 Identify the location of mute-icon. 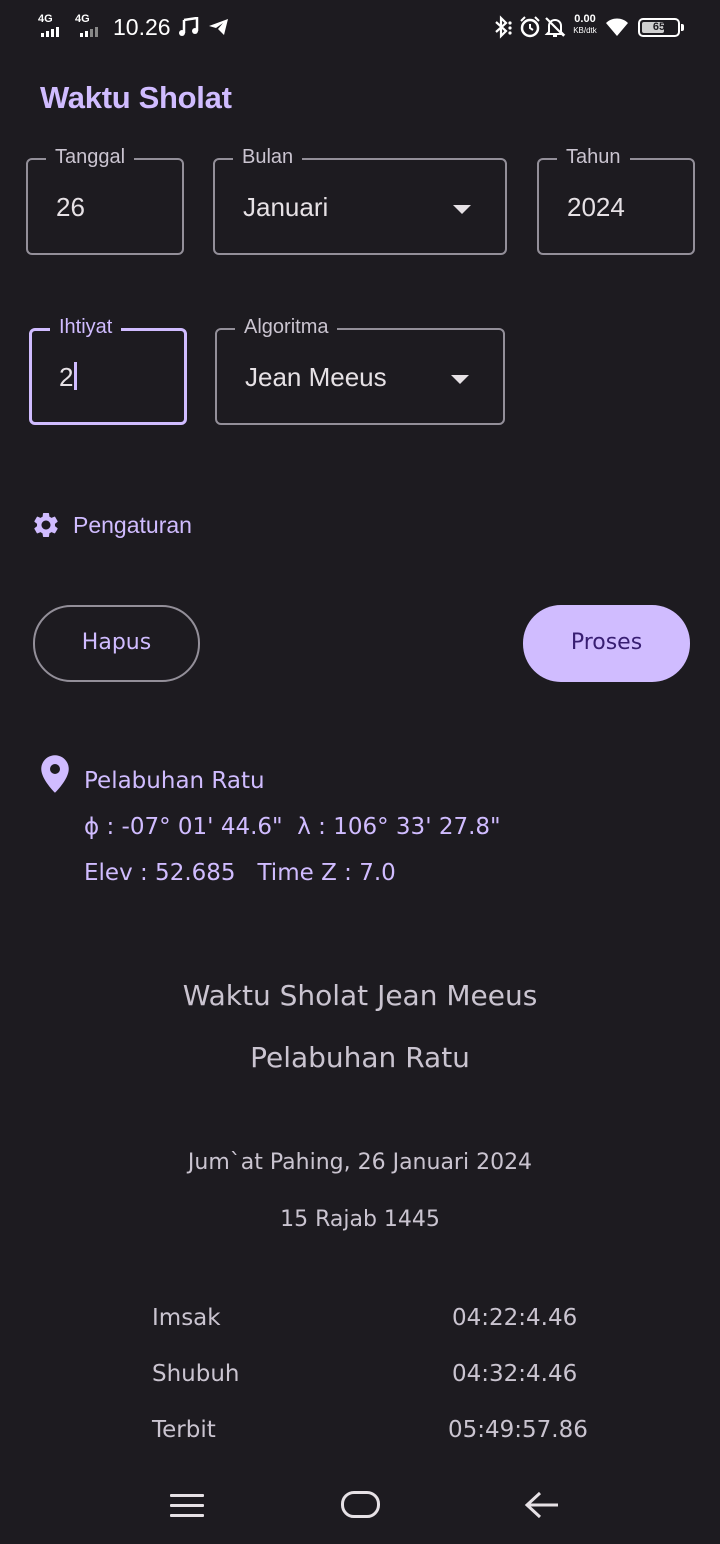
(555, 29).